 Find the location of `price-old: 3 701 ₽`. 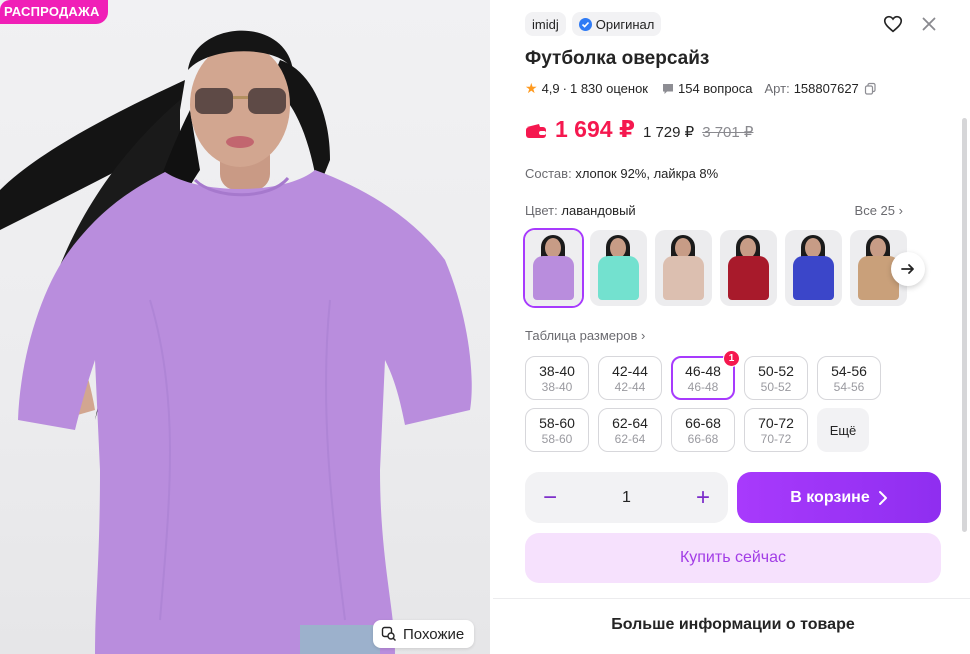

price-old: 3 701 ₽ is located at coordinates (728, 132).